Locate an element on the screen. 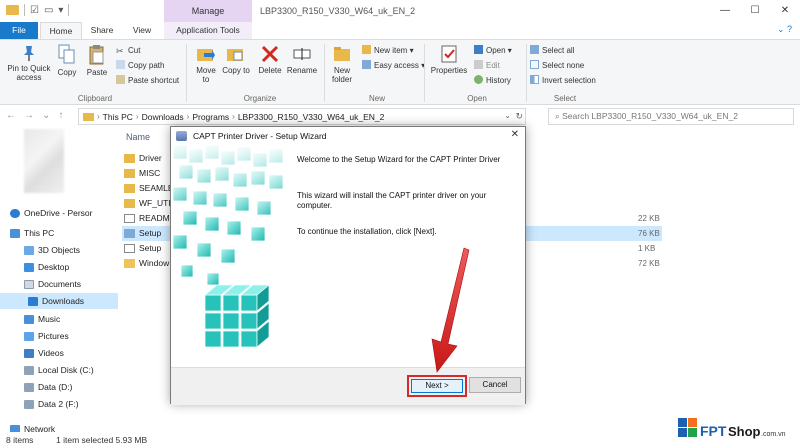 The image size is (800, 448). back-arrow-icon: ← is located at coordinates (11, 115).